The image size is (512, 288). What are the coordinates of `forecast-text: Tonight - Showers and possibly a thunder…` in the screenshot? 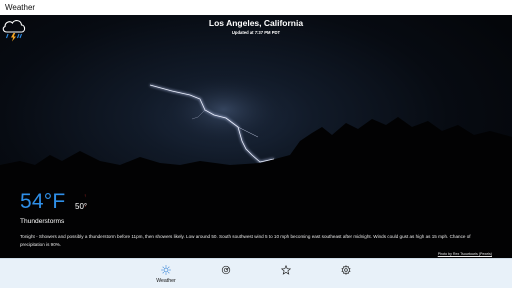 It's located at (245, 240).